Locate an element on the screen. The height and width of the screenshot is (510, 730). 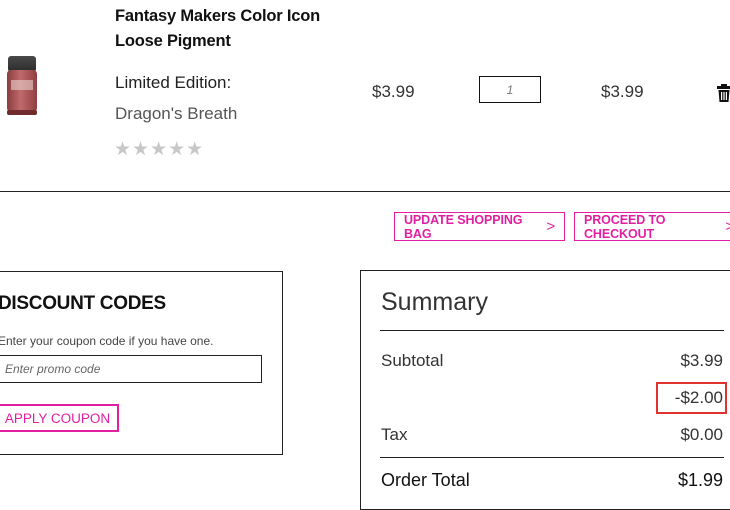
discount-help-text: Enter your coupon code if you have one. is located at coordinates (107, 341).